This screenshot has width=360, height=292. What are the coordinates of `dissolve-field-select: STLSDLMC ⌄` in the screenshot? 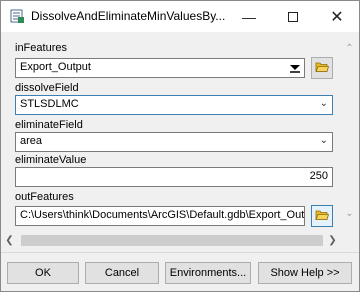 It's located at (174, 105).